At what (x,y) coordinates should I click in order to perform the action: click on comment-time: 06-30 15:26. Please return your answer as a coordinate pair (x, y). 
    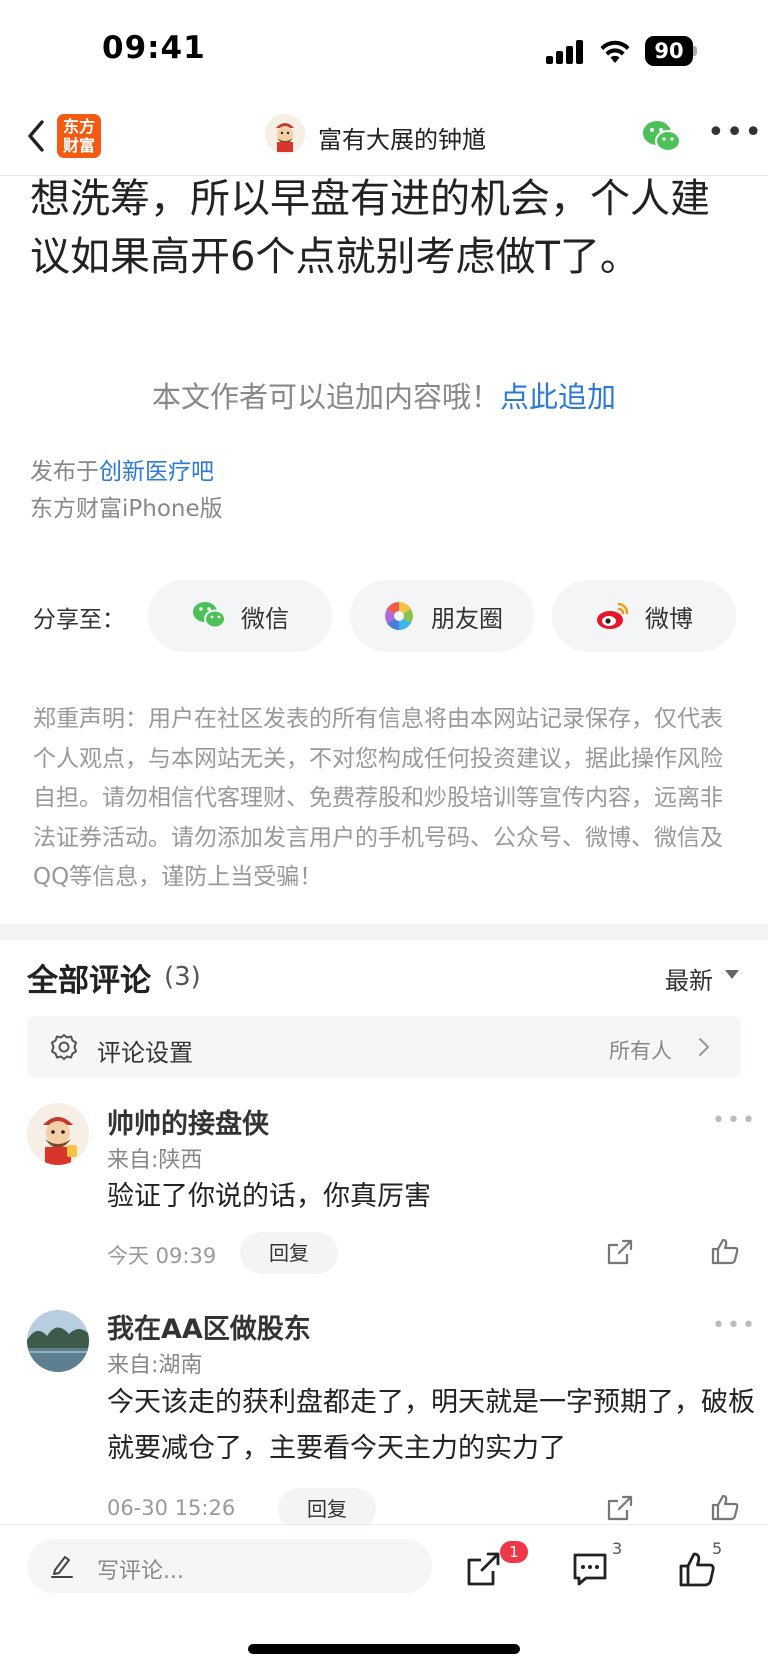
    Looking at the image, I should click on (171, 1508).